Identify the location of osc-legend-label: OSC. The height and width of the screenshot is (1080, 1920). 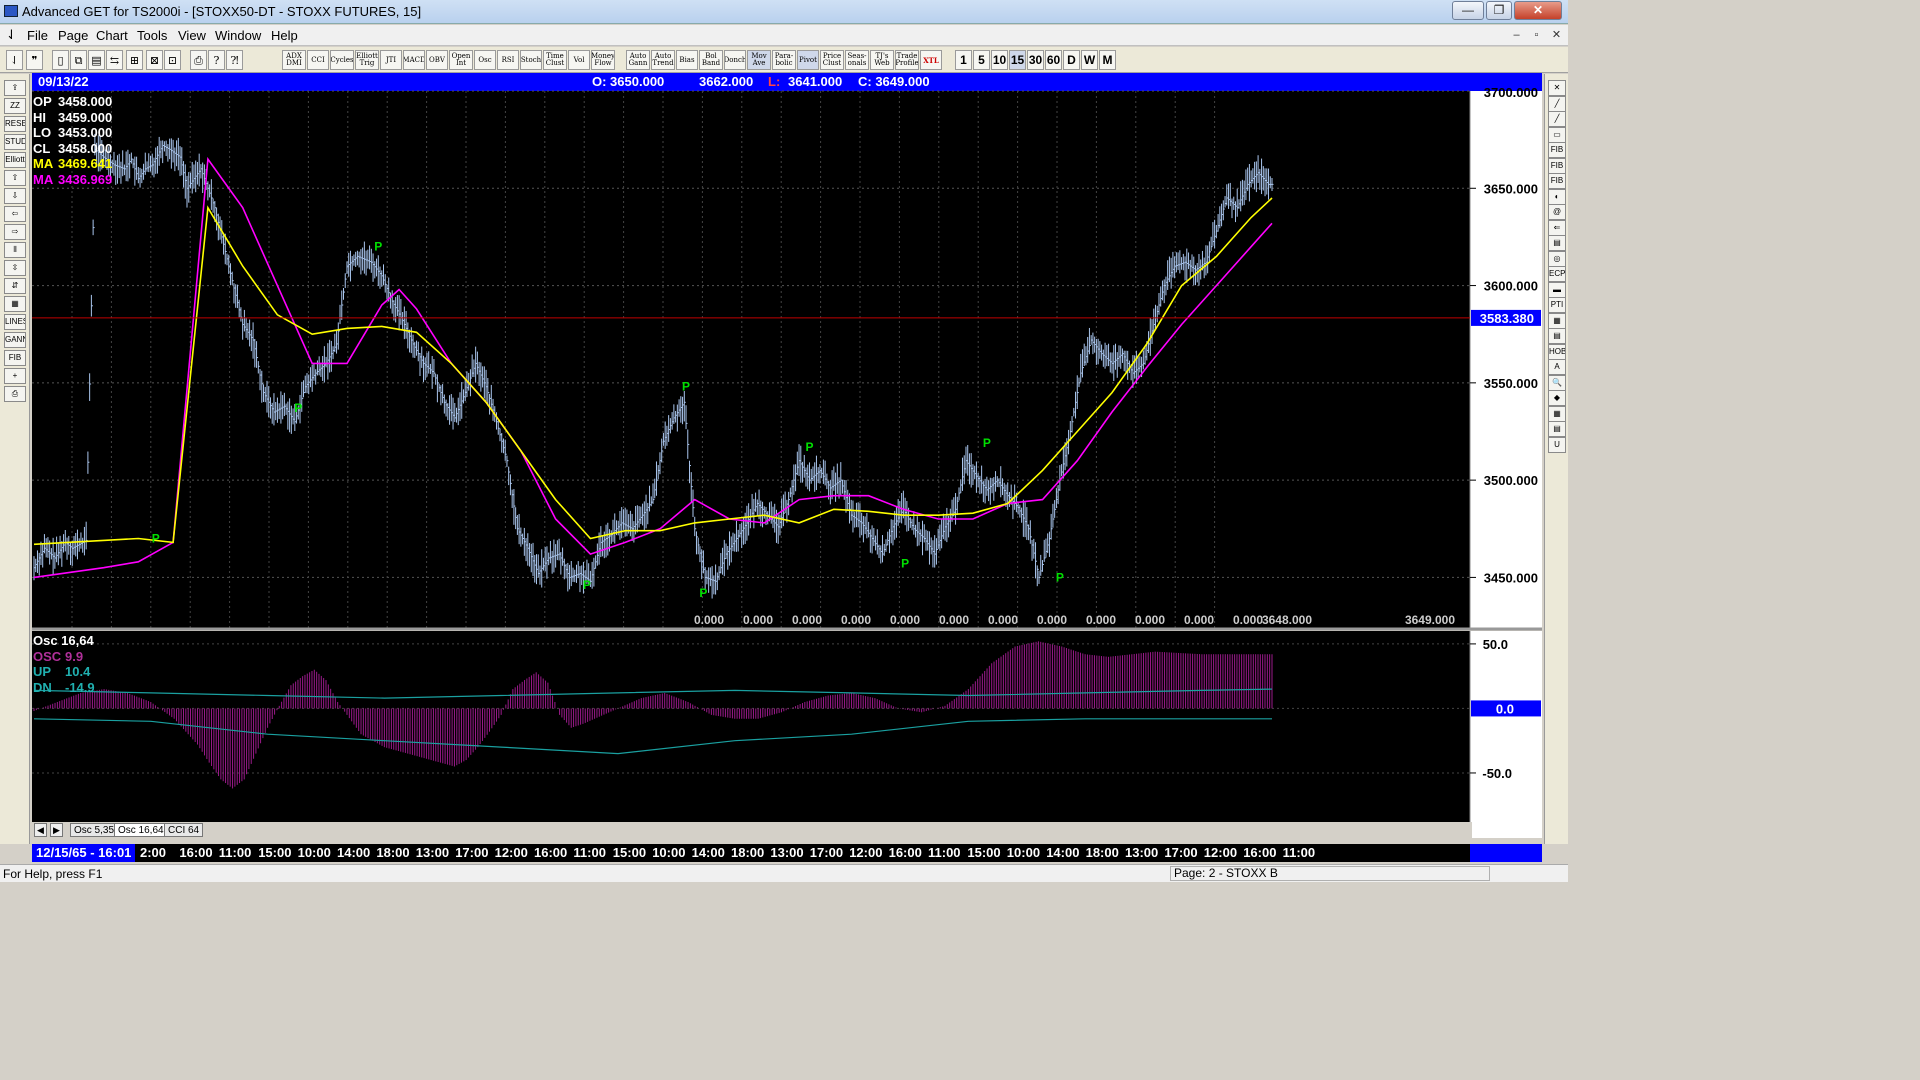
(47, 656).